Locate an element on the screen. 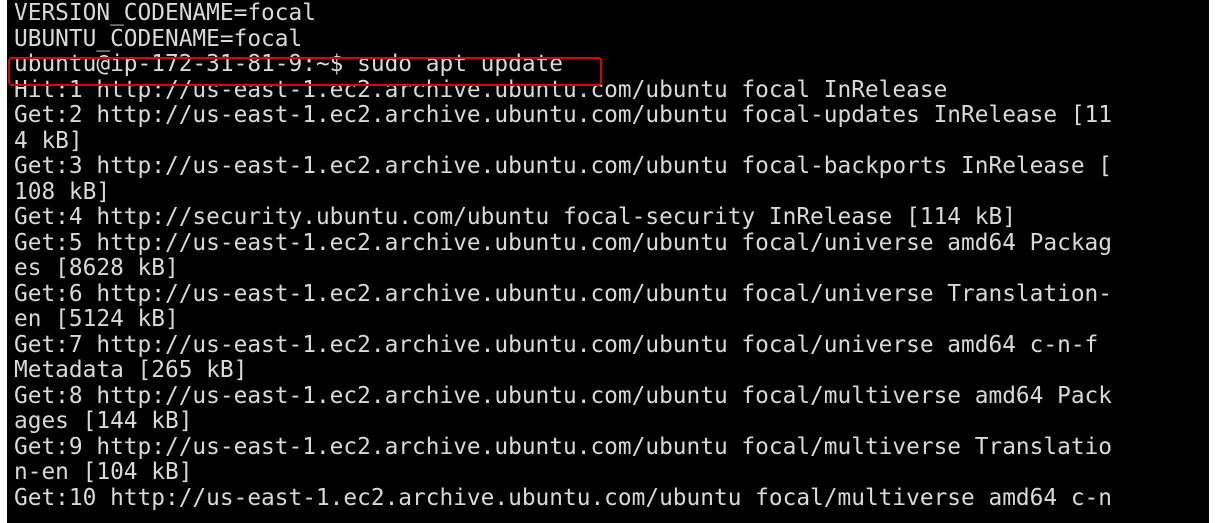 The height and width of the screenshot is (523, 1217). terminal-line-version-codename: VERSION_CODENAME=focal is located at coordinates (165, 13).